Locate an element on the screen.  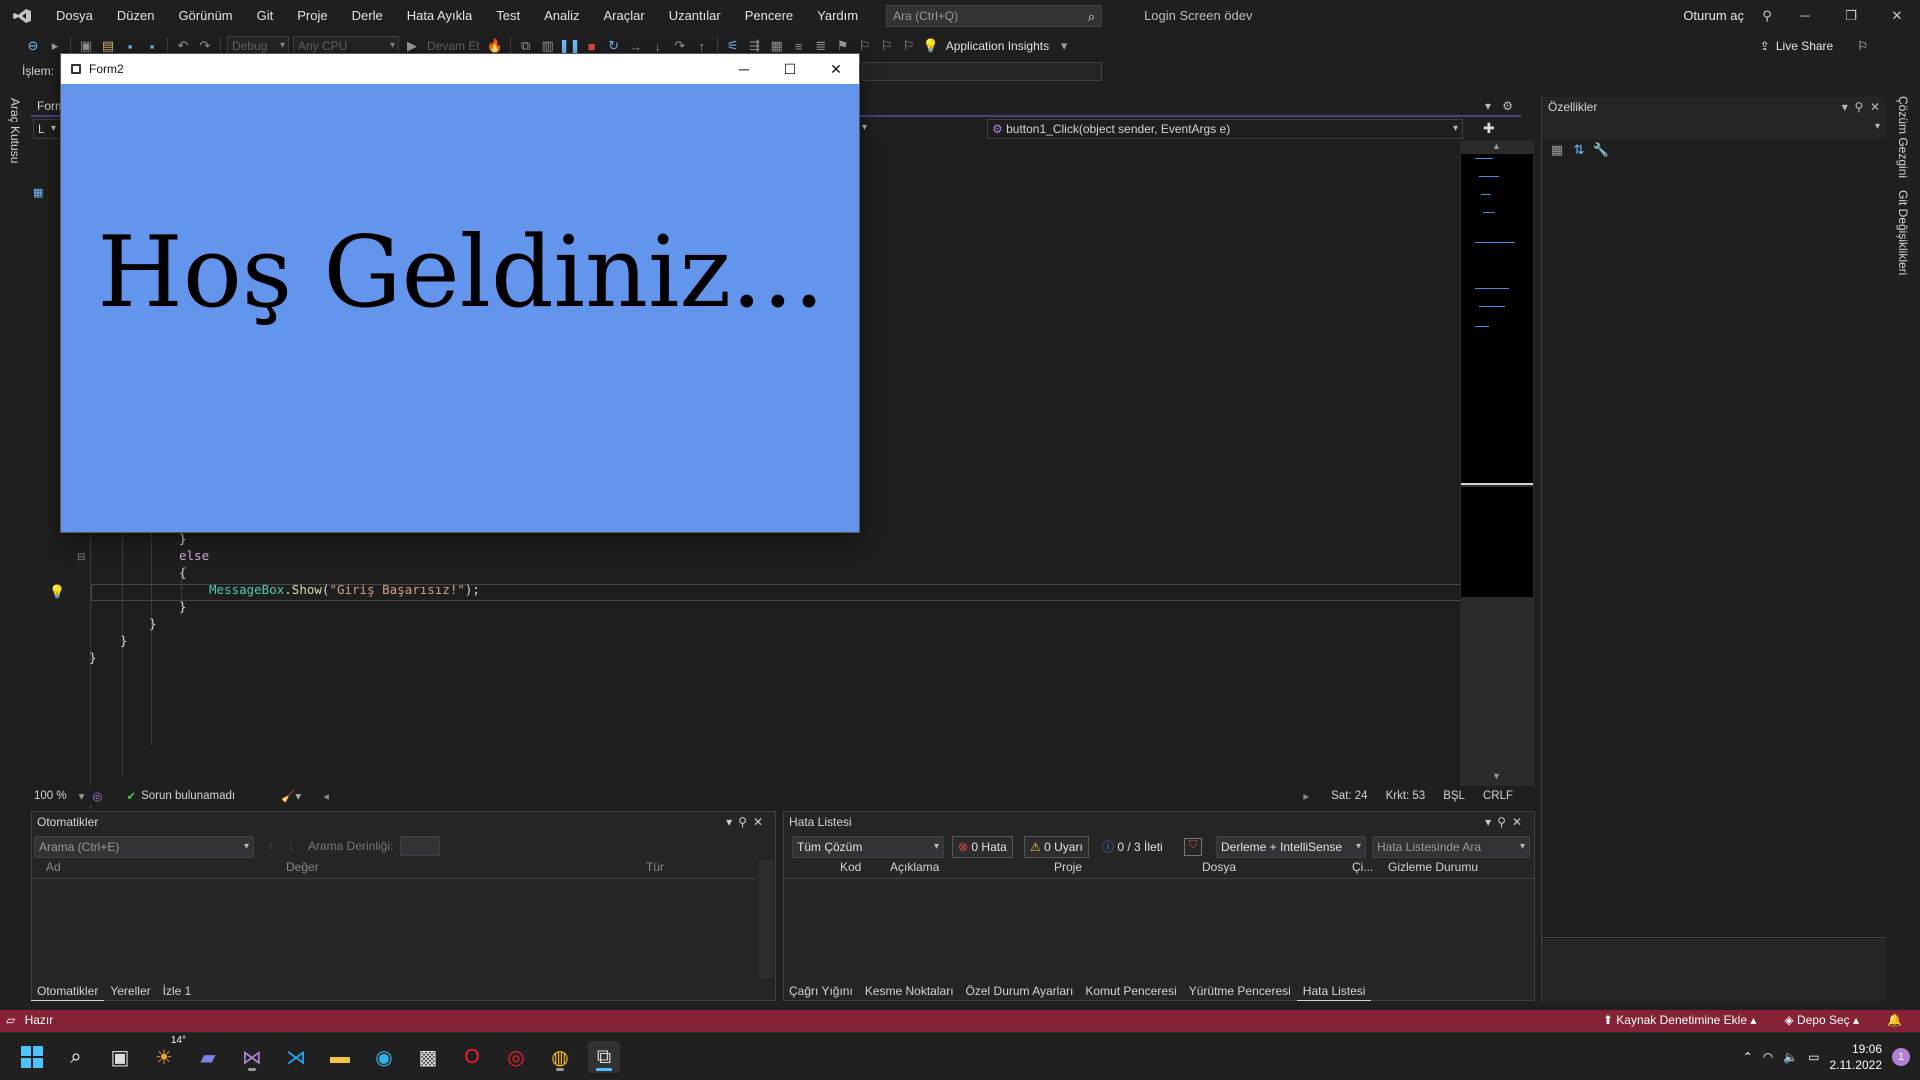
errors-filter-button: ⊗ 0 Hata is located at coordinates (982, 847).